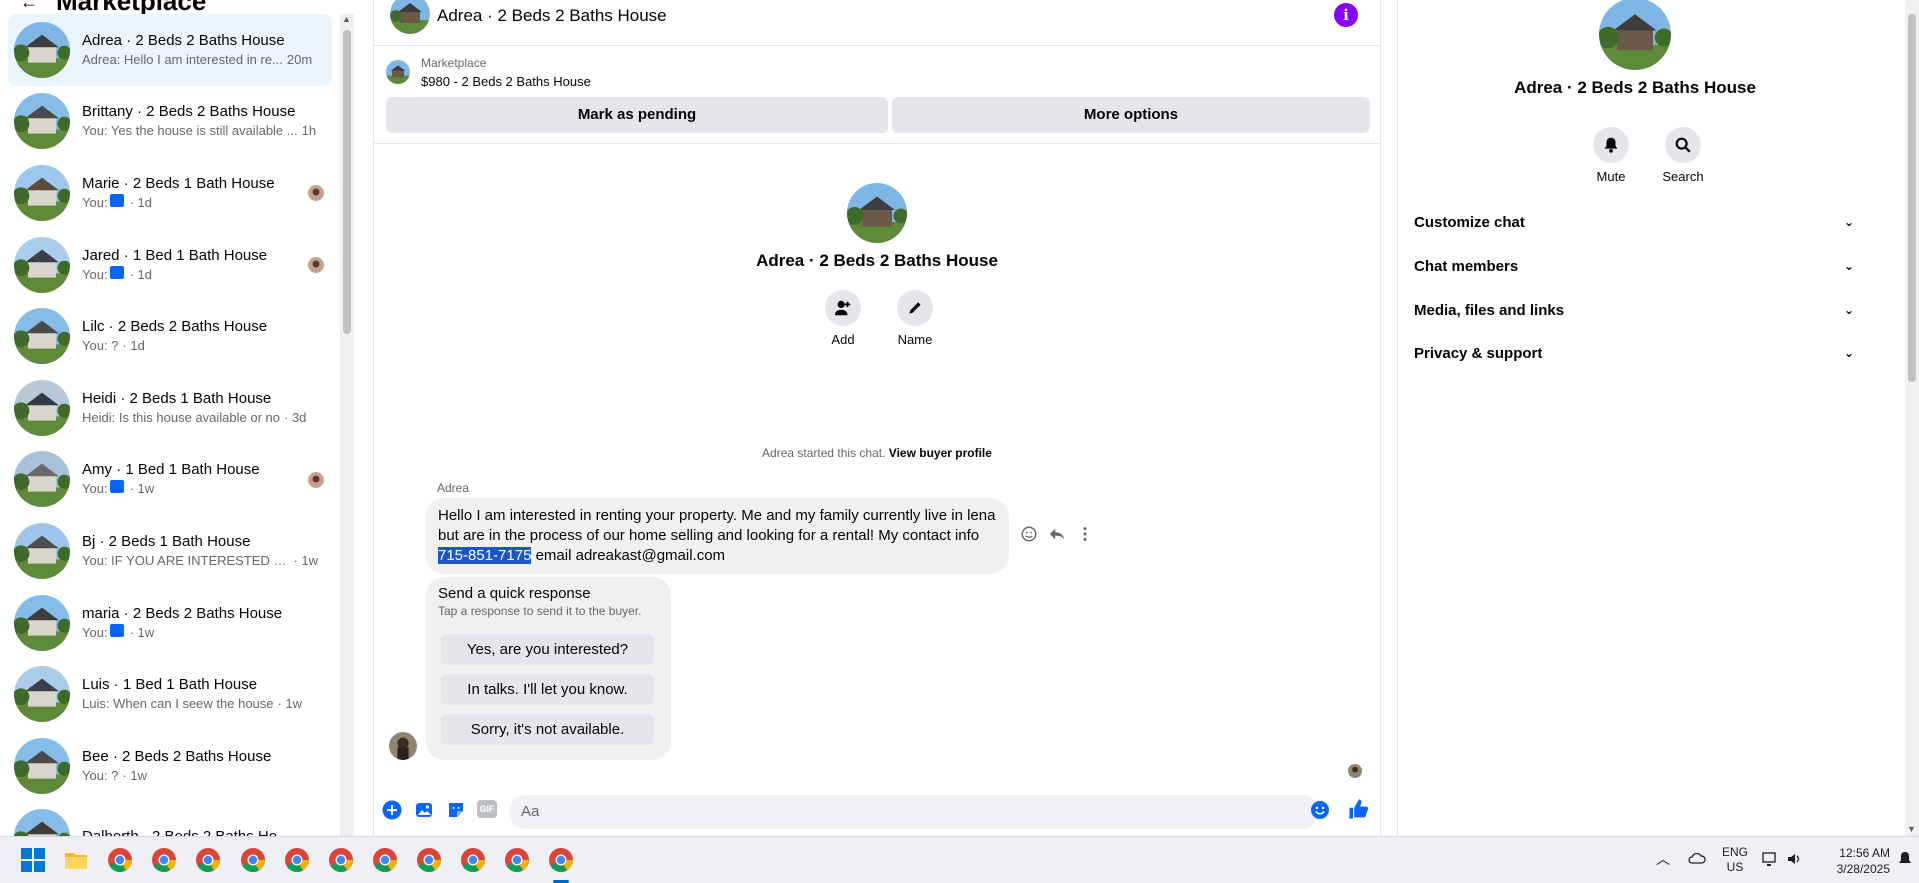 This screenshot has height=883, width=1919. I want to click on plus-icon, so click(392, 810).